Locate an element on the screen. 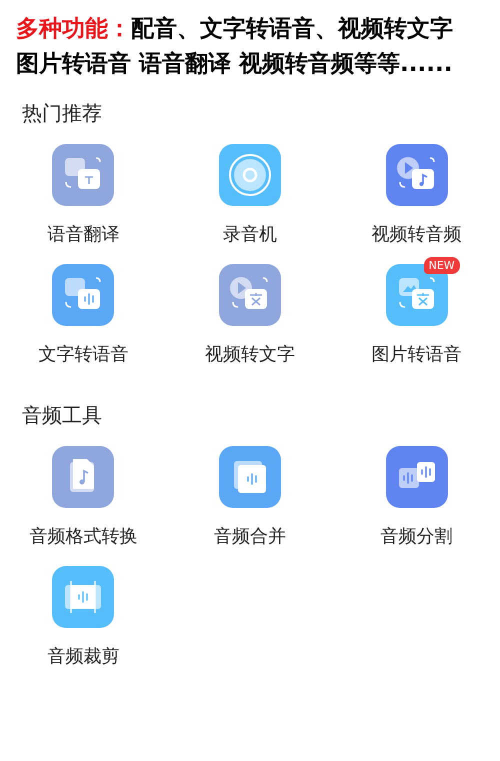  tool-label: 音频合并 is located at coordinates (250, 537).